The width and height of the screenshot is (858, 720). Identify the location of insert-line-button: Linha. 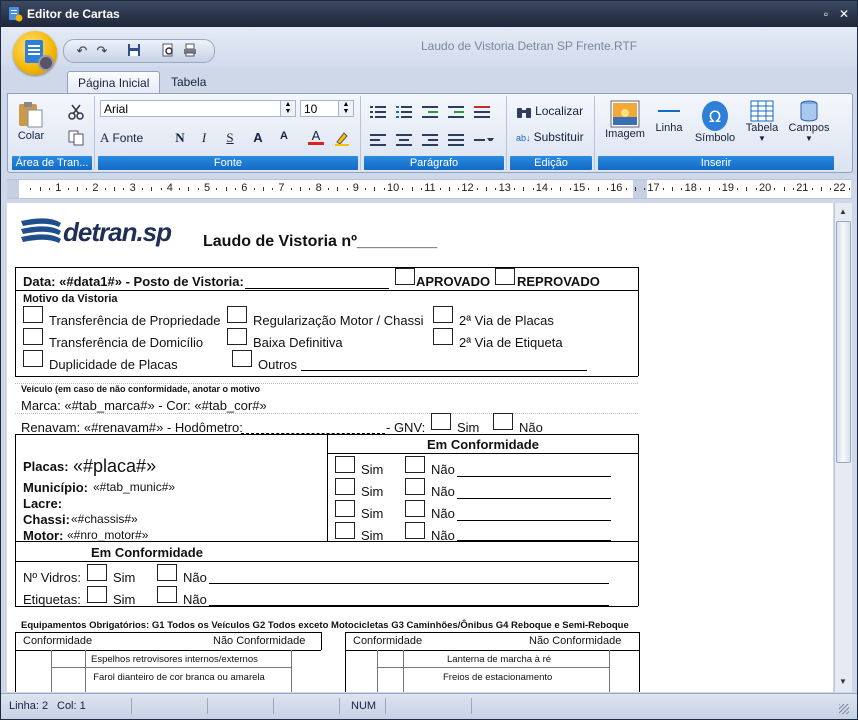
(669, 117).